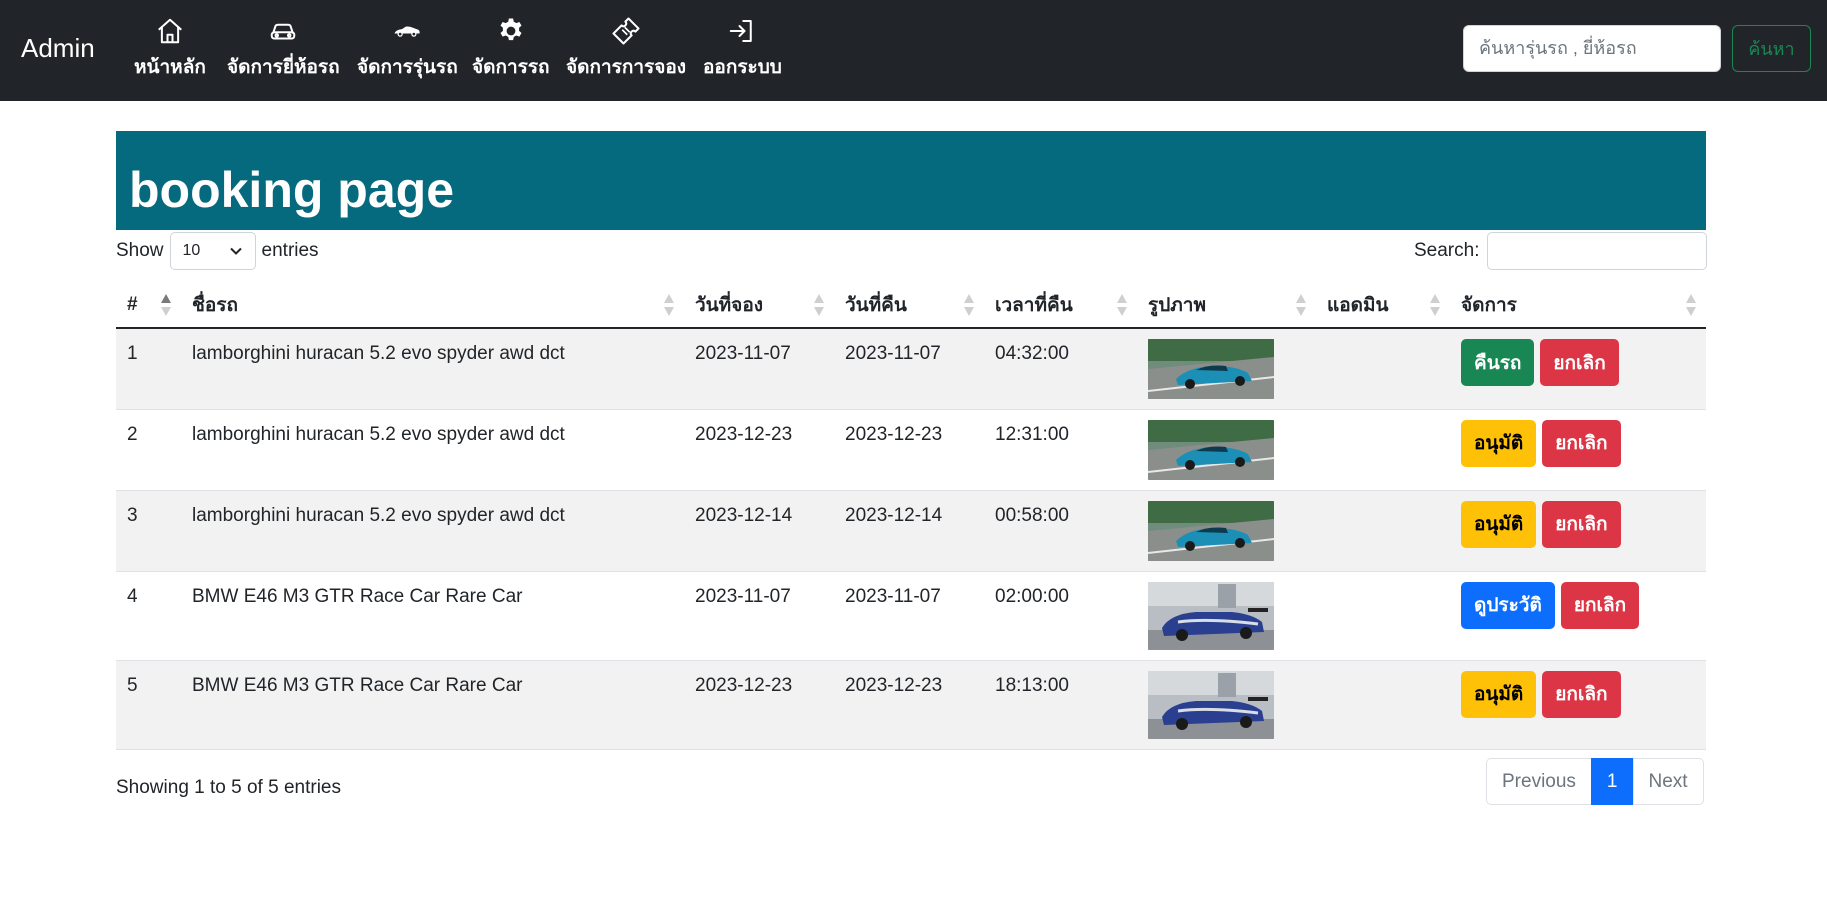 Image resolution: width=1827 pixels, height=905 pixels. Describe the element at coordinates (511, 29) in the screenshot. I see `gear-icon` at that location.